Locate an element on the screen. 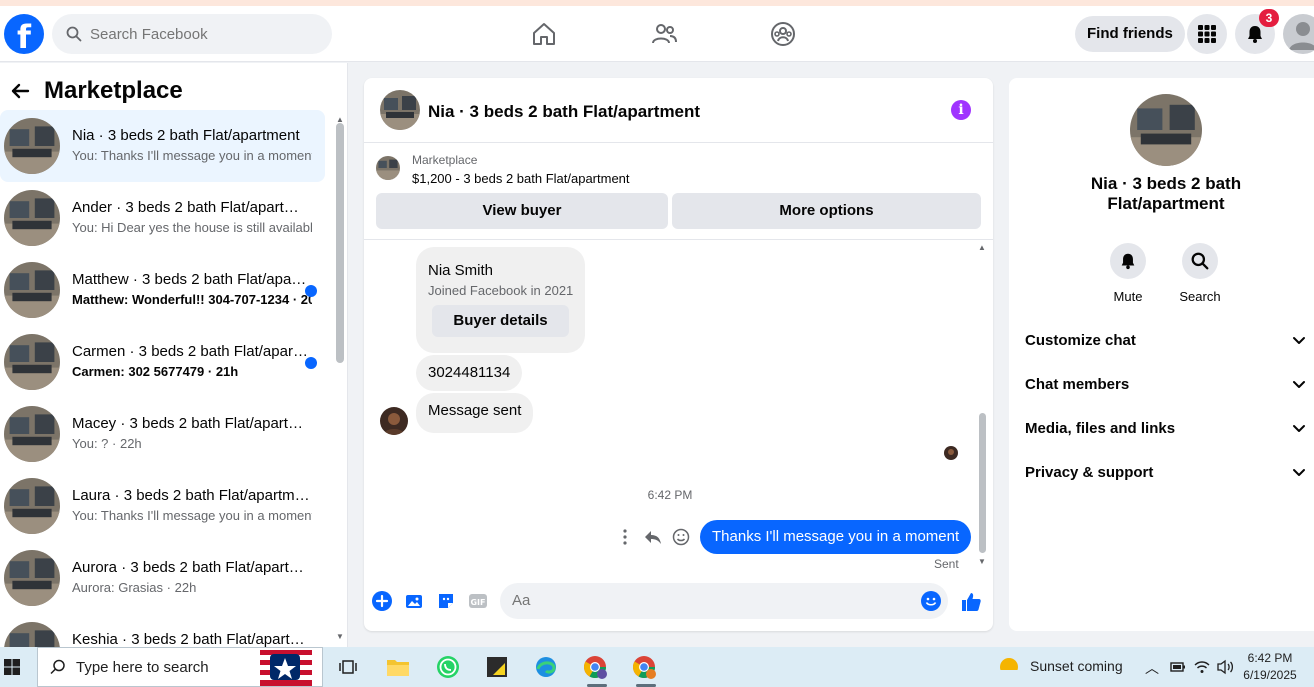  taskbar-search-box: Type here to search is located at coordinates (180, 667).